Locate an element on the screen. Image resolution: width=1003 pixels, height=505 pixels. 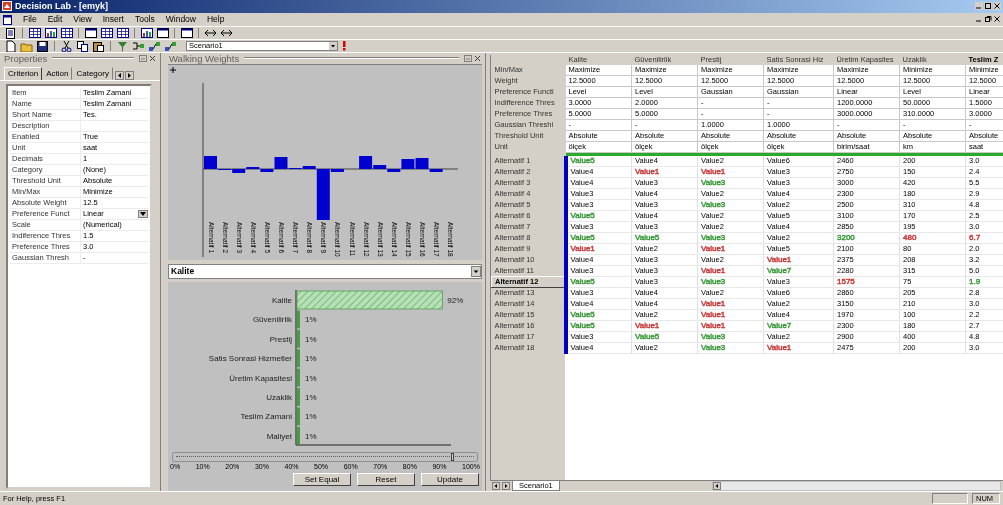
category-label: Kalite is located at coordinates (282, 300).